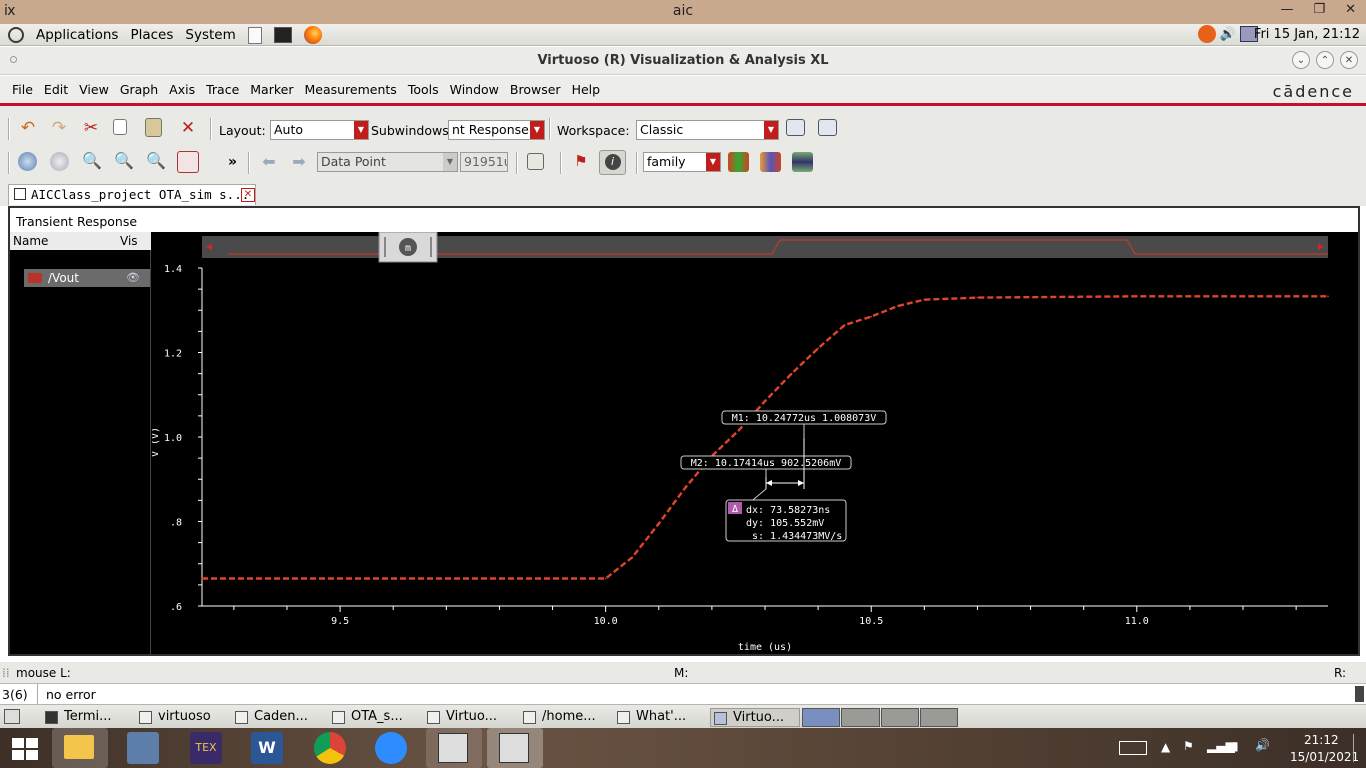 The width and height of the screenshot is (1366, 768). I want to click on workspace-select: Classic ▼, so click(707, 130).